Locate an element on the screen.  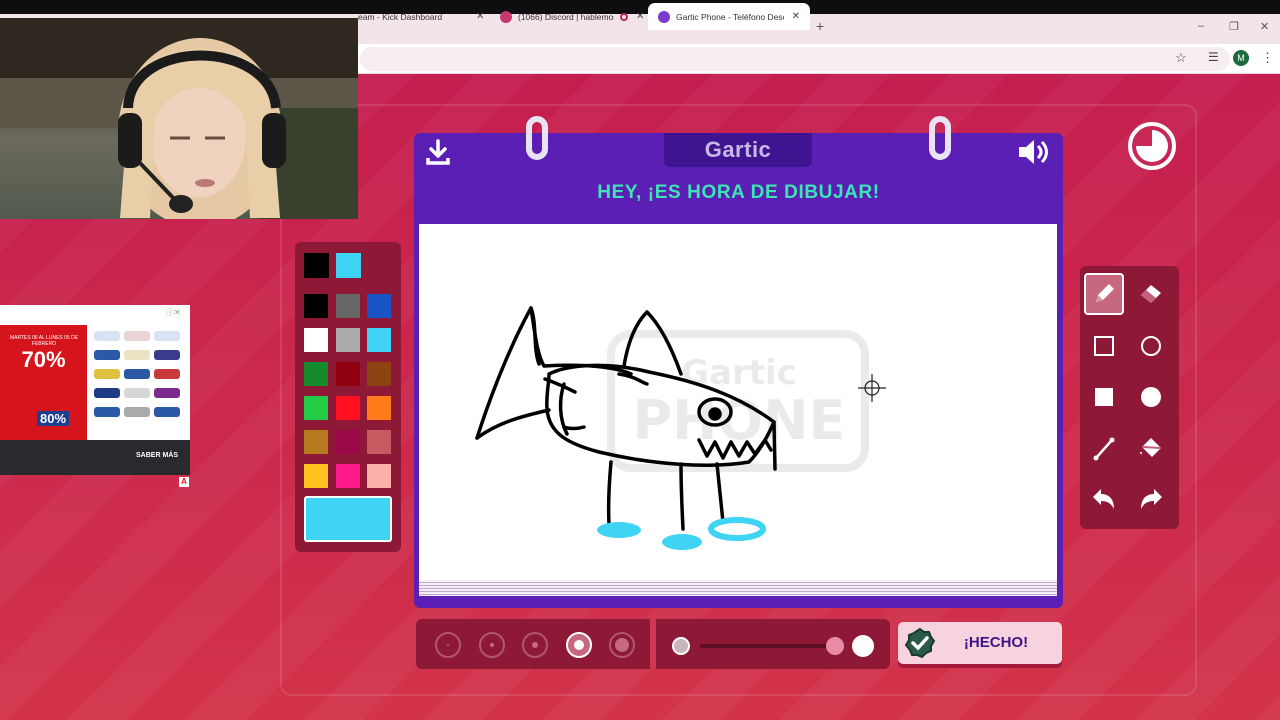
tab-label: Gartic Phone - Teléfono Descor is located at coordinates (730, 16).